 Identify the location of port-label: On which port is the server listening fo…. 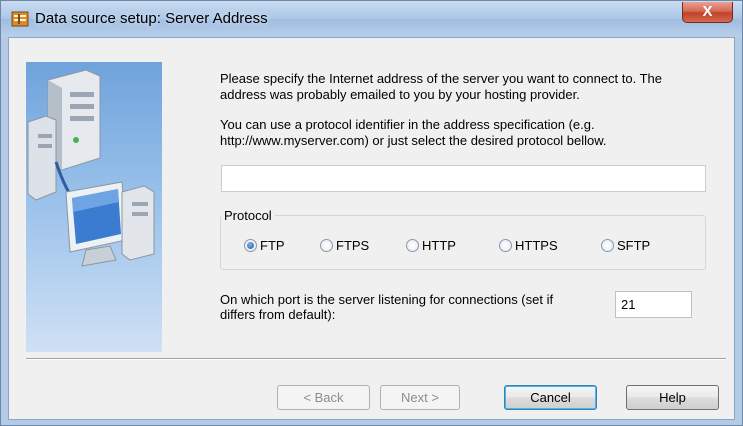
(387, 307).